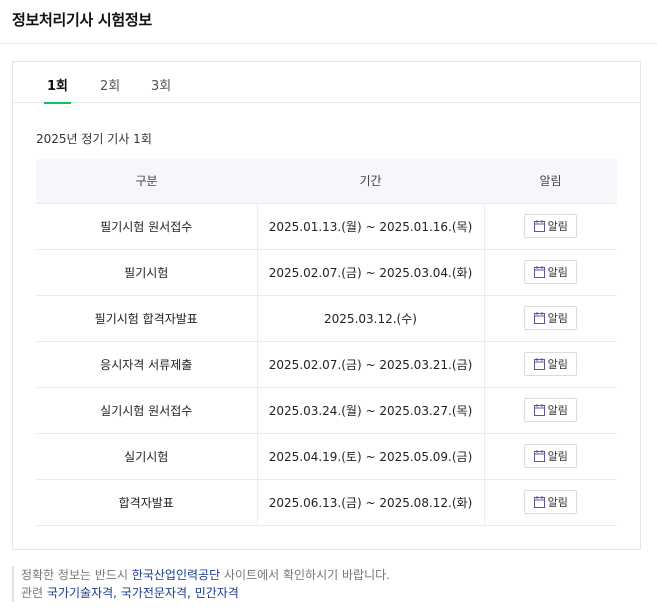 The image size is (657, 613). I want to click on page-title: 정보처리기사 시험정보, so click(82, 20).